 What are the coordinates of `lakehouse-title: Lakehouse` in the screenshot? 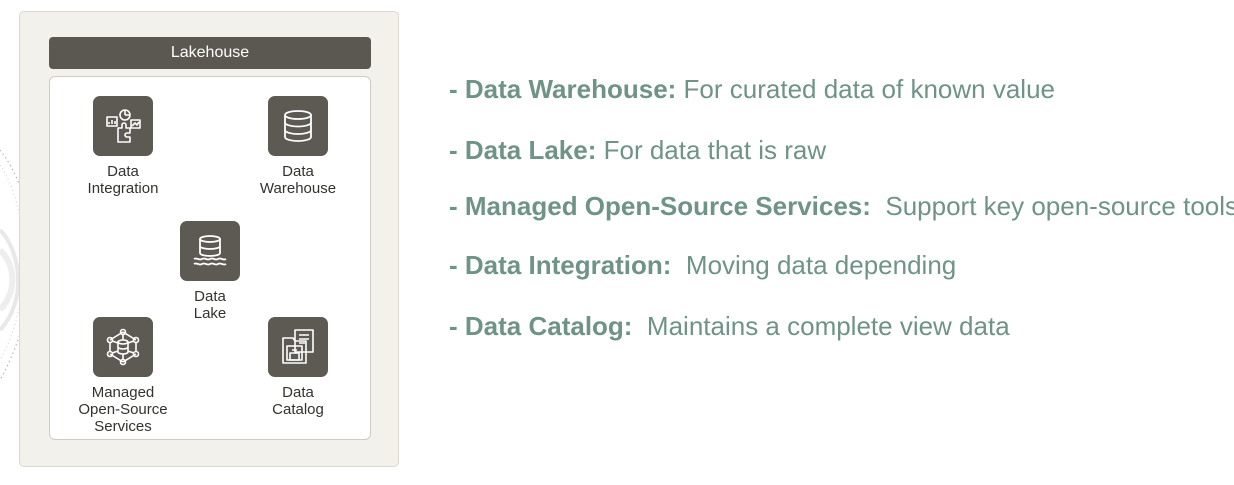 It's located at (210, 53).